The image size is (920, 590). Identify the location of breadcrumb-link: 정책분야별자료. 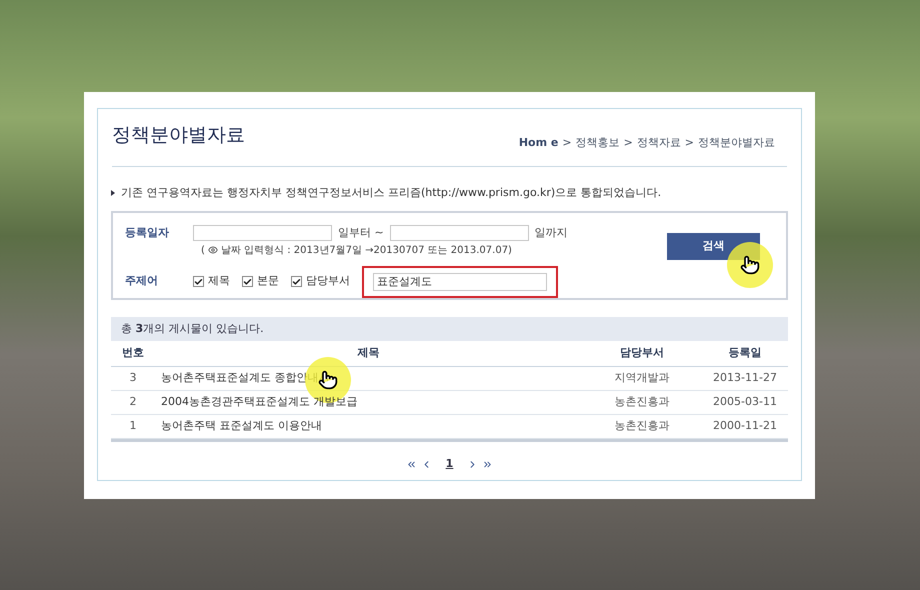
(736, 143).